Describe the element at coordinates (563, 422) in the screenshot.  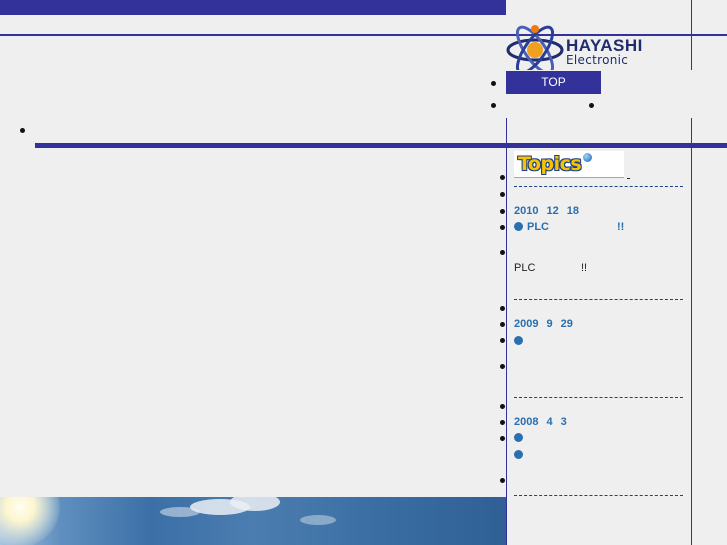
I see `date-day: 3` at that location.